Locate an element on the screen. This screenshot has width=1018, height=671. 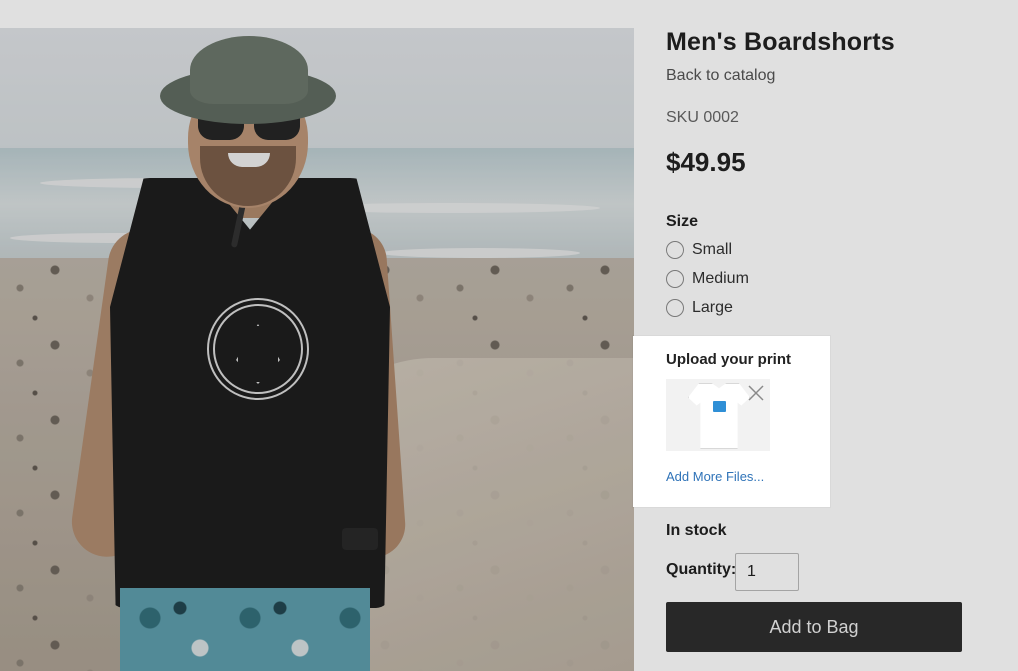
quantity-label: Quantity: is located at coordinates (701, 569).